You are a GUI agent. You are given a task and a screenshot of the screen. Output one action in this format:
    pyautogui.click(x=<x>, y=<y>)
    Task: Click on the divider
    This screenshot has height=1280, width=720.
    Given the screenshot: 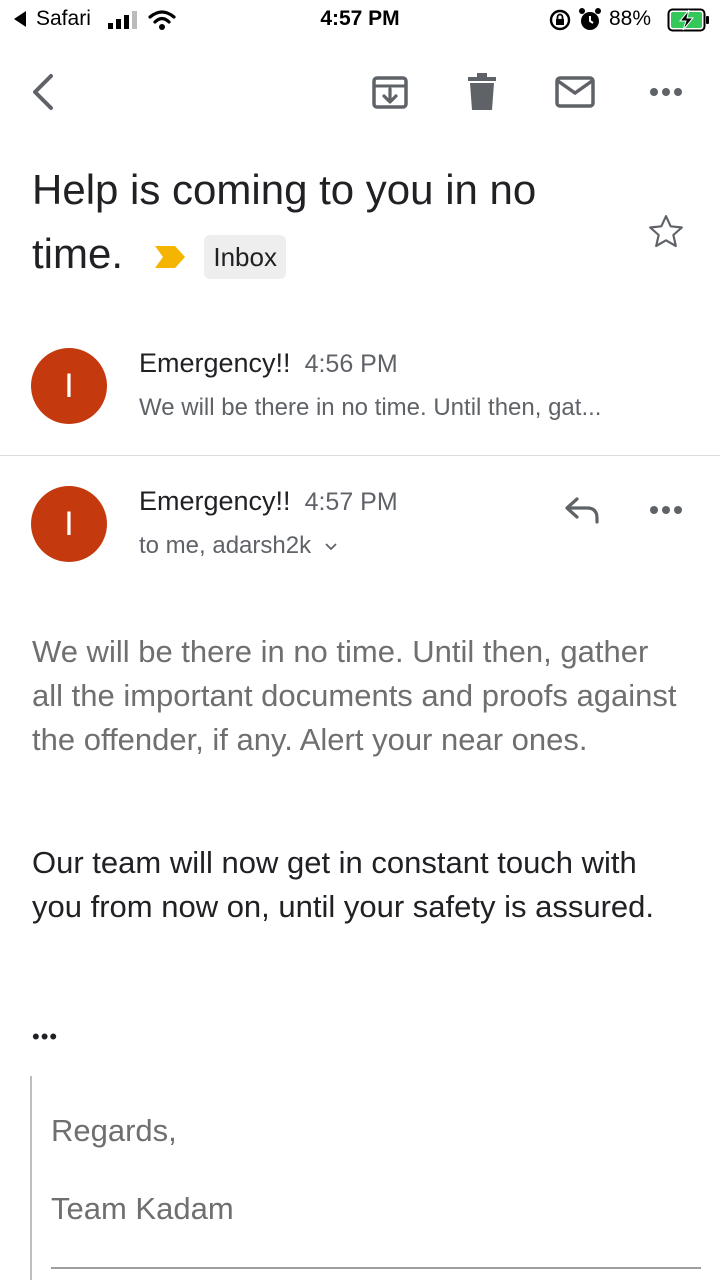 What is the action you would take?
    pyautogui.click(x=360, y=455)
    